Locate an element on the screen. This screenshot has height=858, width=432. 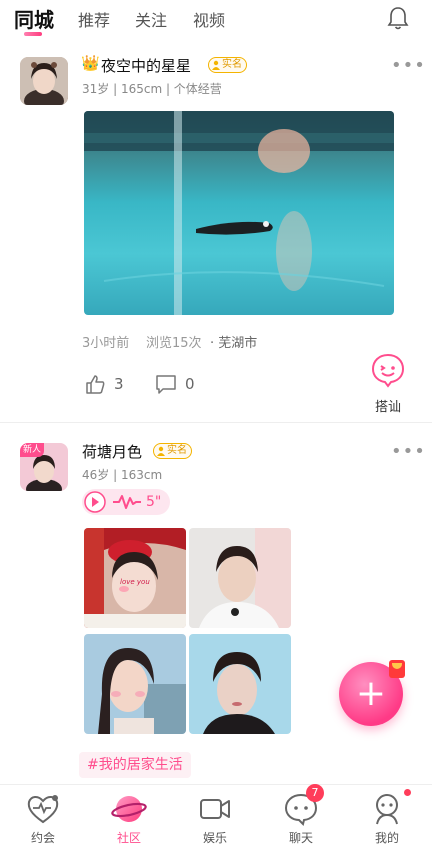
photo-thumbnail: love you is located at coordinates (135, 578).